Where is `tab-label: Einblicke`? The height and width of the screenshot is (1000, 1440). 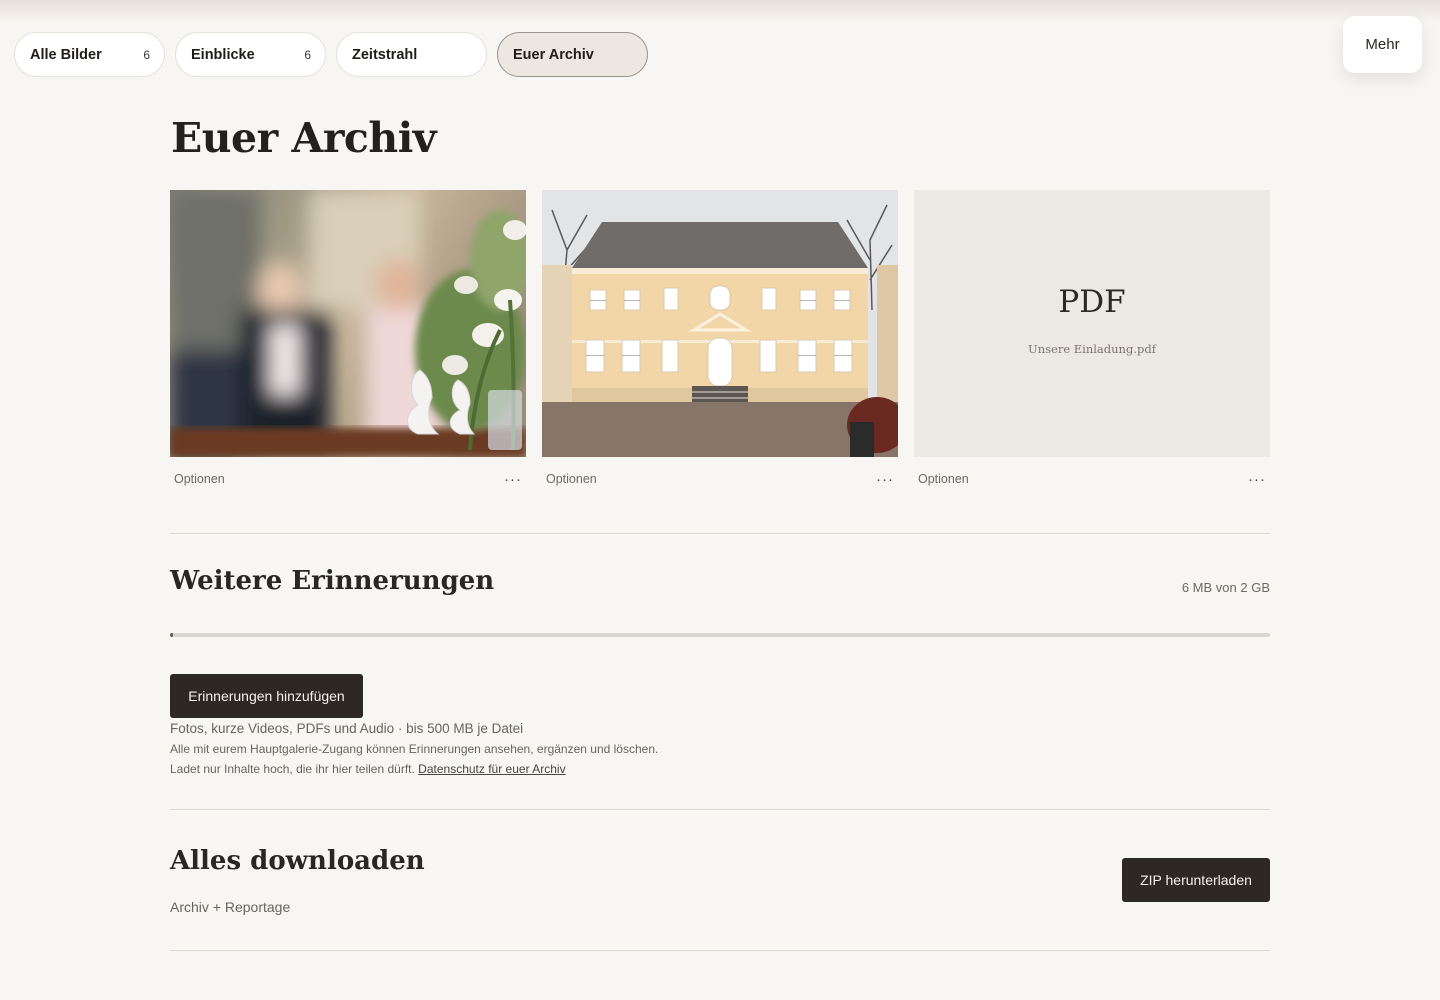
tab-label: Einblicke is located at coordinates (223, 54).